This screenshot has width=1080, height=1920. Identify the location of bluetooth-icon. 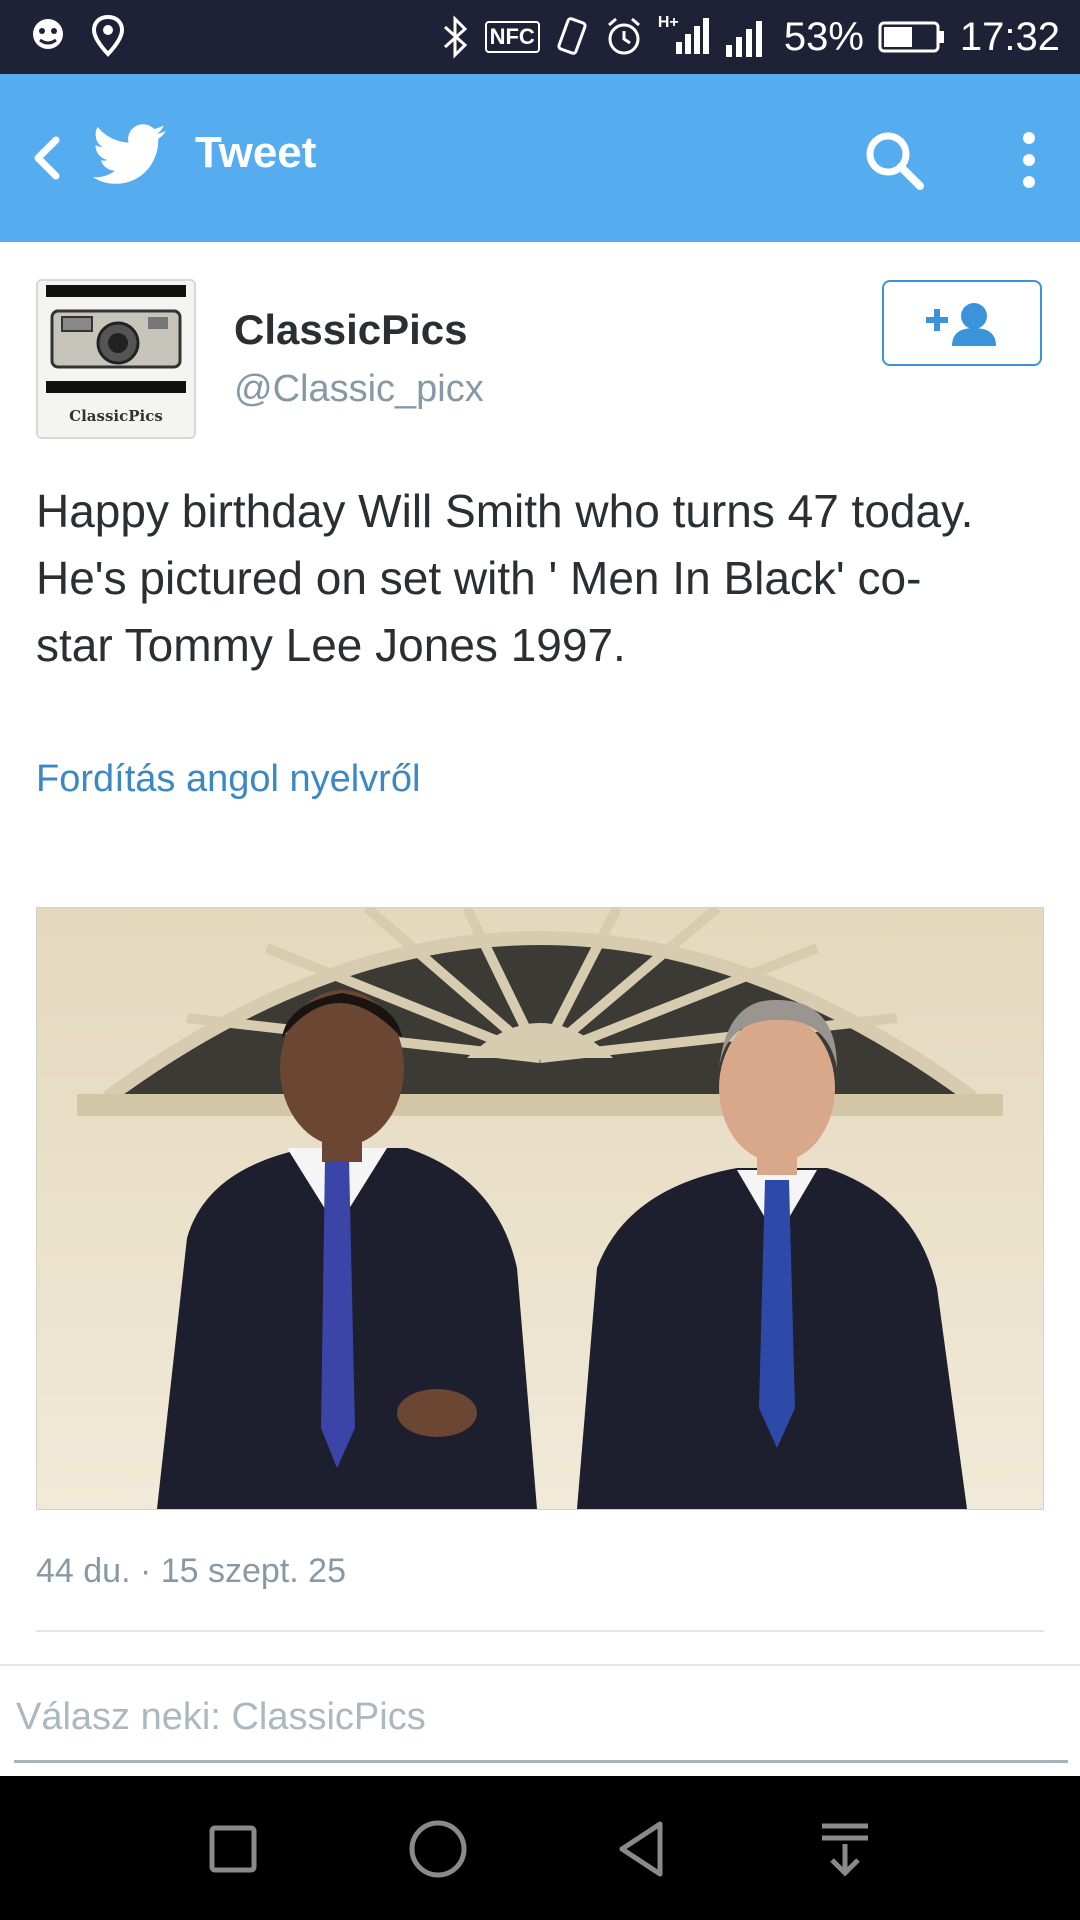
(455, 37).